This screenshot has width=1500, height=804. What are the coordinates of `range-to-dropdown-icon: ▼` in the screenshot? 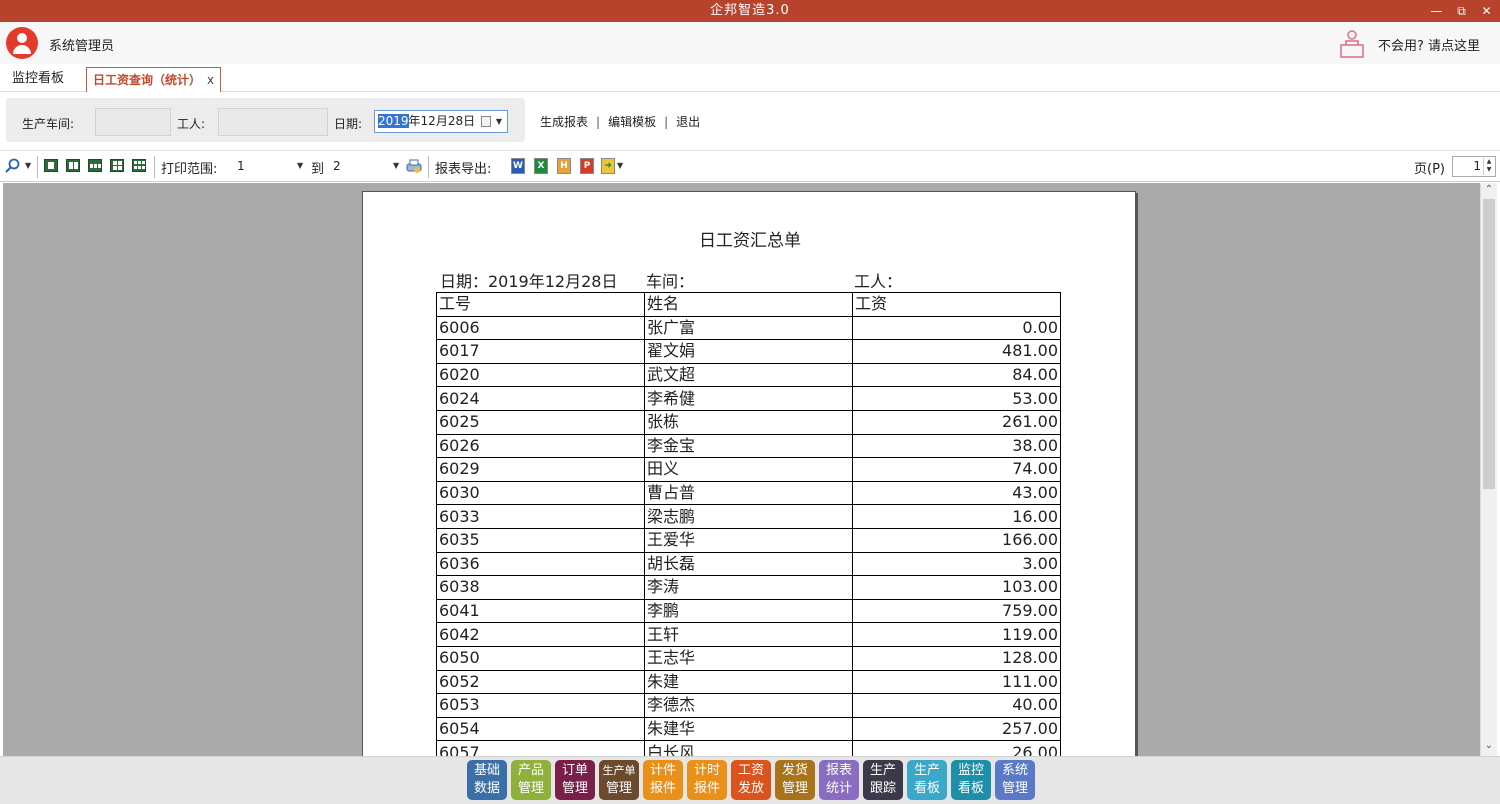 It's located at (396, 165).